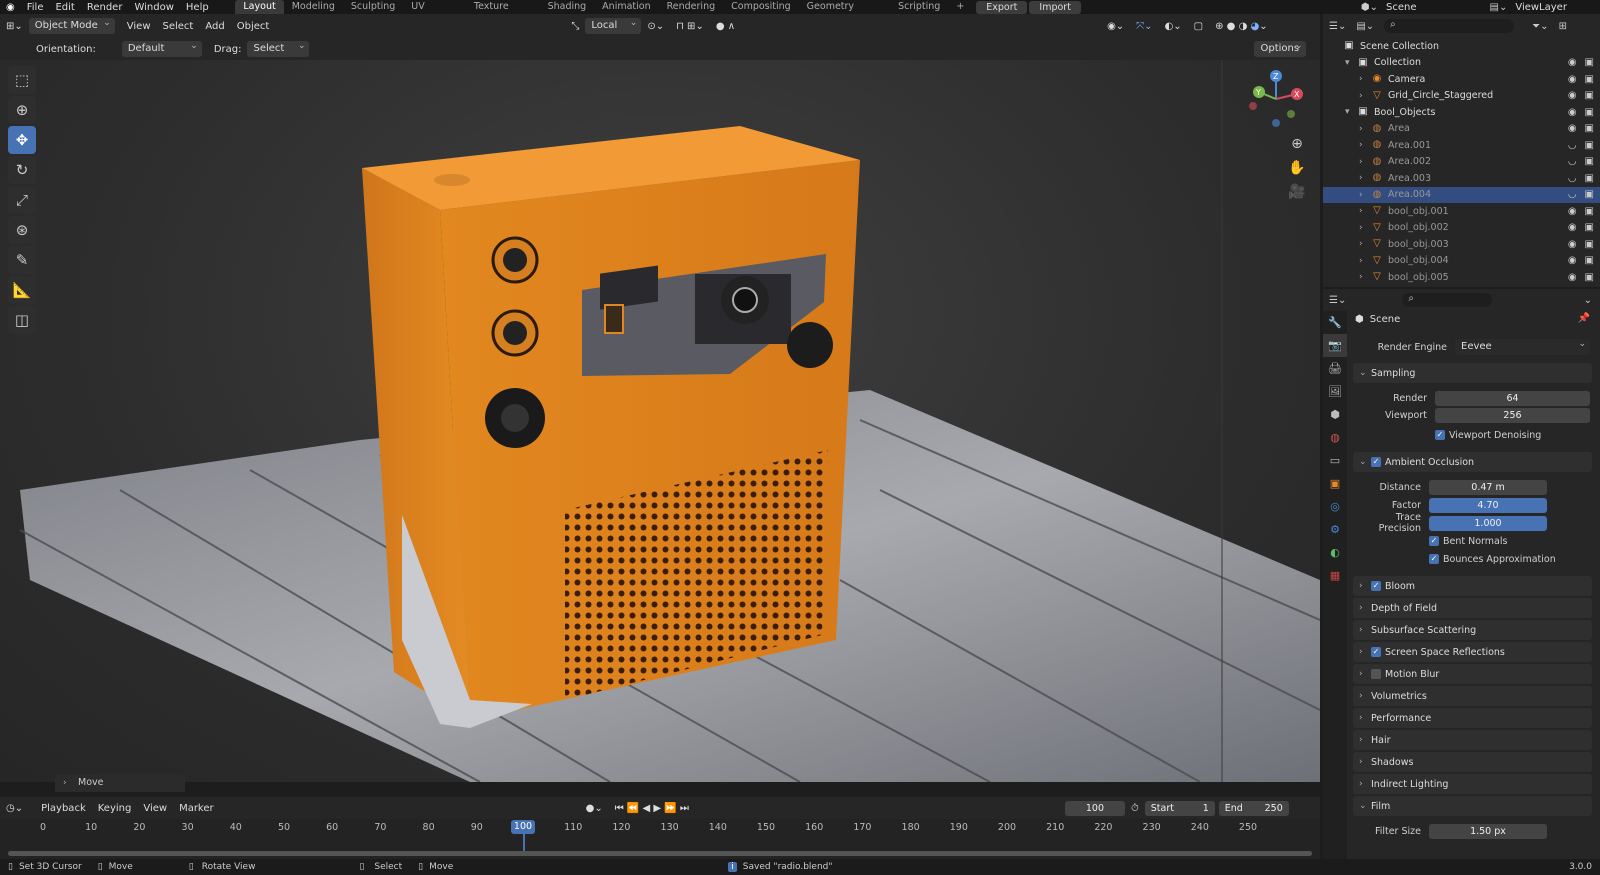 Image resolution: width=1600 pixels, height=875 pixels. I want to click on overlay-icon: ◐⌄, so click(1173, 26).